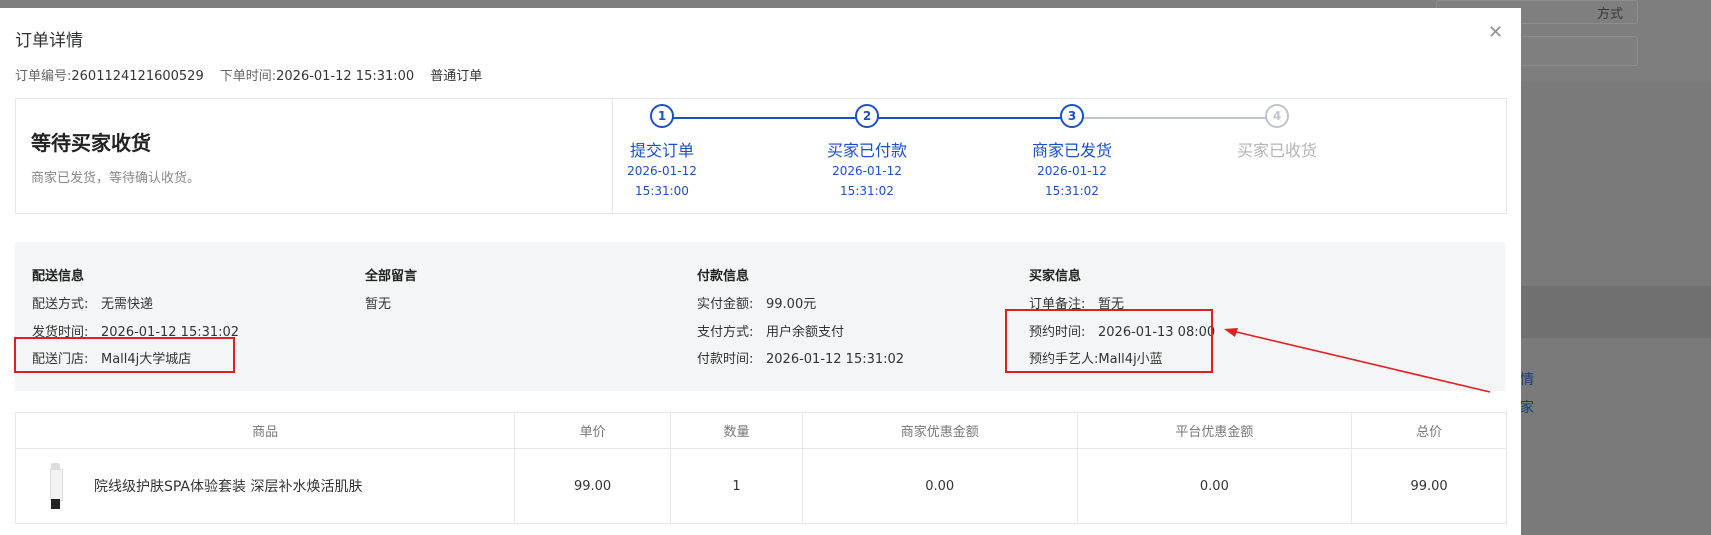  What do you see at coordinates (1357, 360) in the screenshot?
I see `annotation-arrow` at bounding box center [1357, 360].